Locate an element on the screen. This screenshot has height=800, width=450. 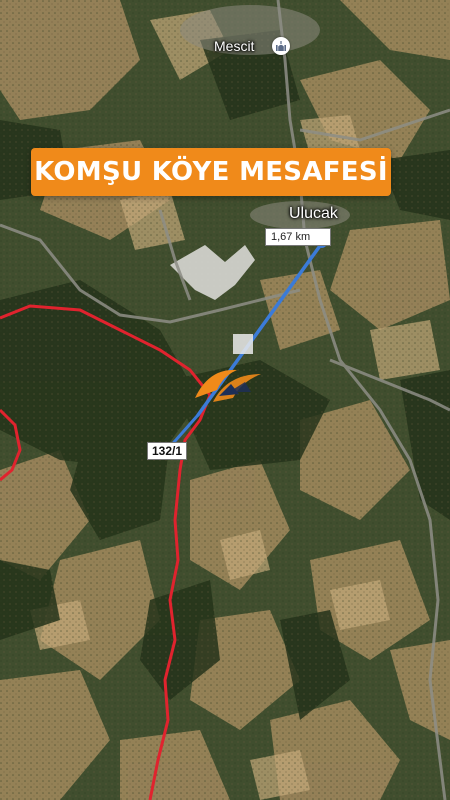
parcel-number: 132/1 is located at coordinates (167, 451).